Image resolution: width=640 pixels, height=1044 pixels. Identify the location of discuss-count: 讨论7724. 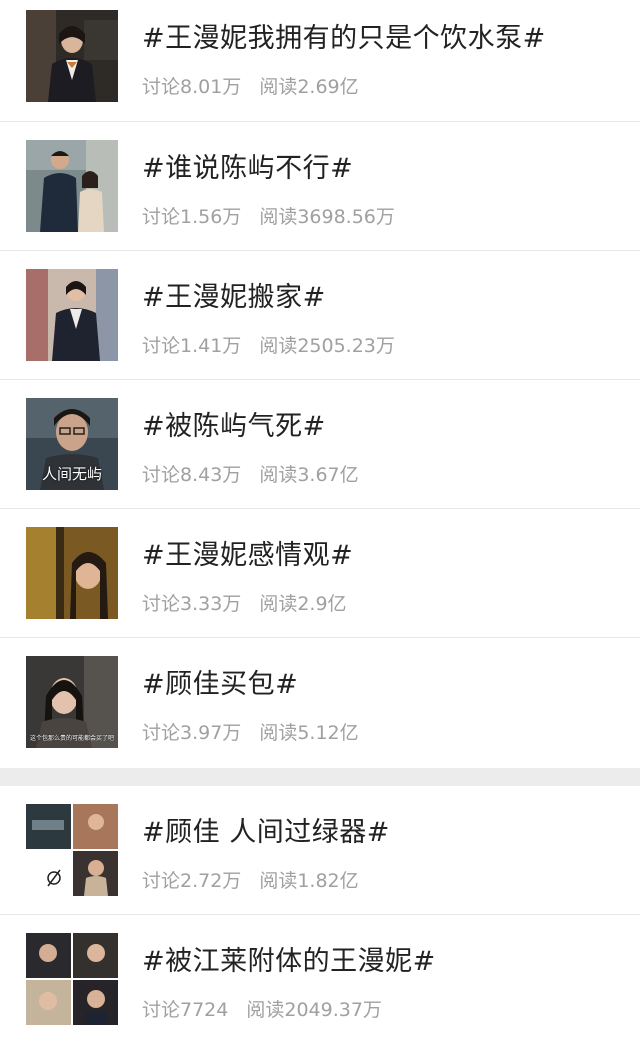
(185, 1010).